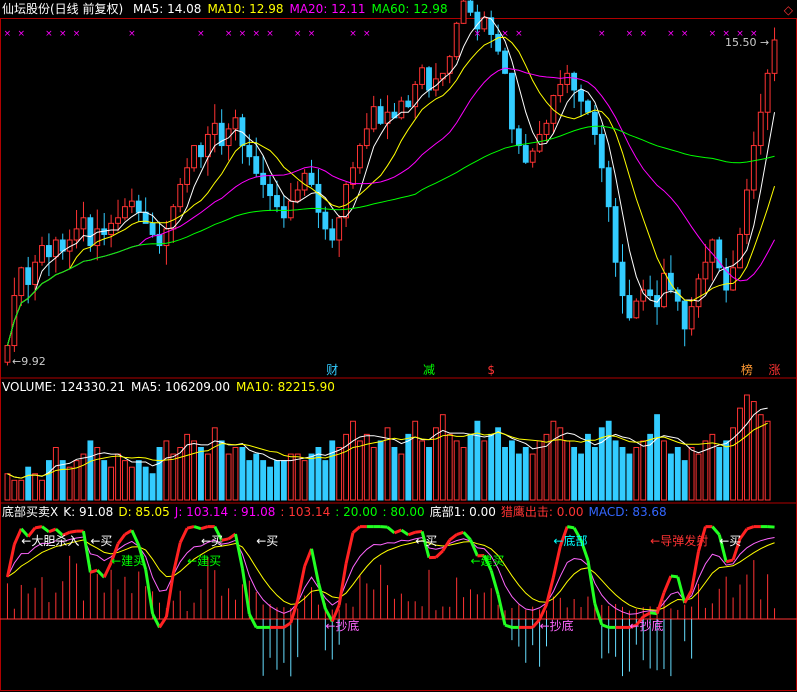 The width and height of the screenshot is (797, 692). I want to click on signal-annotation: ←抄底, so click(646, 625).